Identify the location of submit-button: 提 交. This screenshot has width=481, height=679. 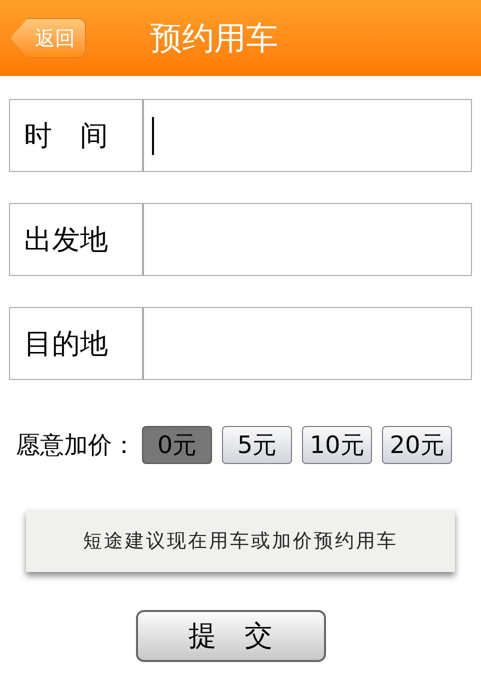
(231, 636).